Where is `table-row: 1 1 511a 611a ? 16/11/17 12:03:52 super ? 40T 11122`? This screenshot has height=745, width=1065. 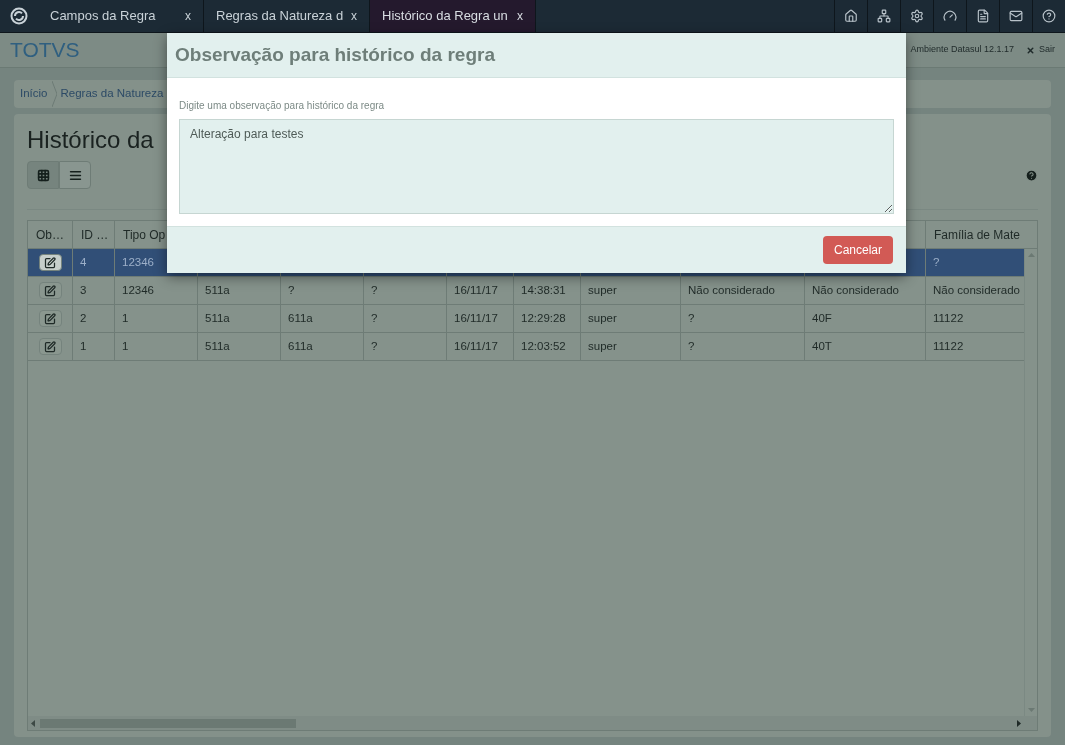
table-row: 1 1 511a 611a ? 16/11/17 12:03:52 super ? 40T 11122 is located at coordinates (526, 347).